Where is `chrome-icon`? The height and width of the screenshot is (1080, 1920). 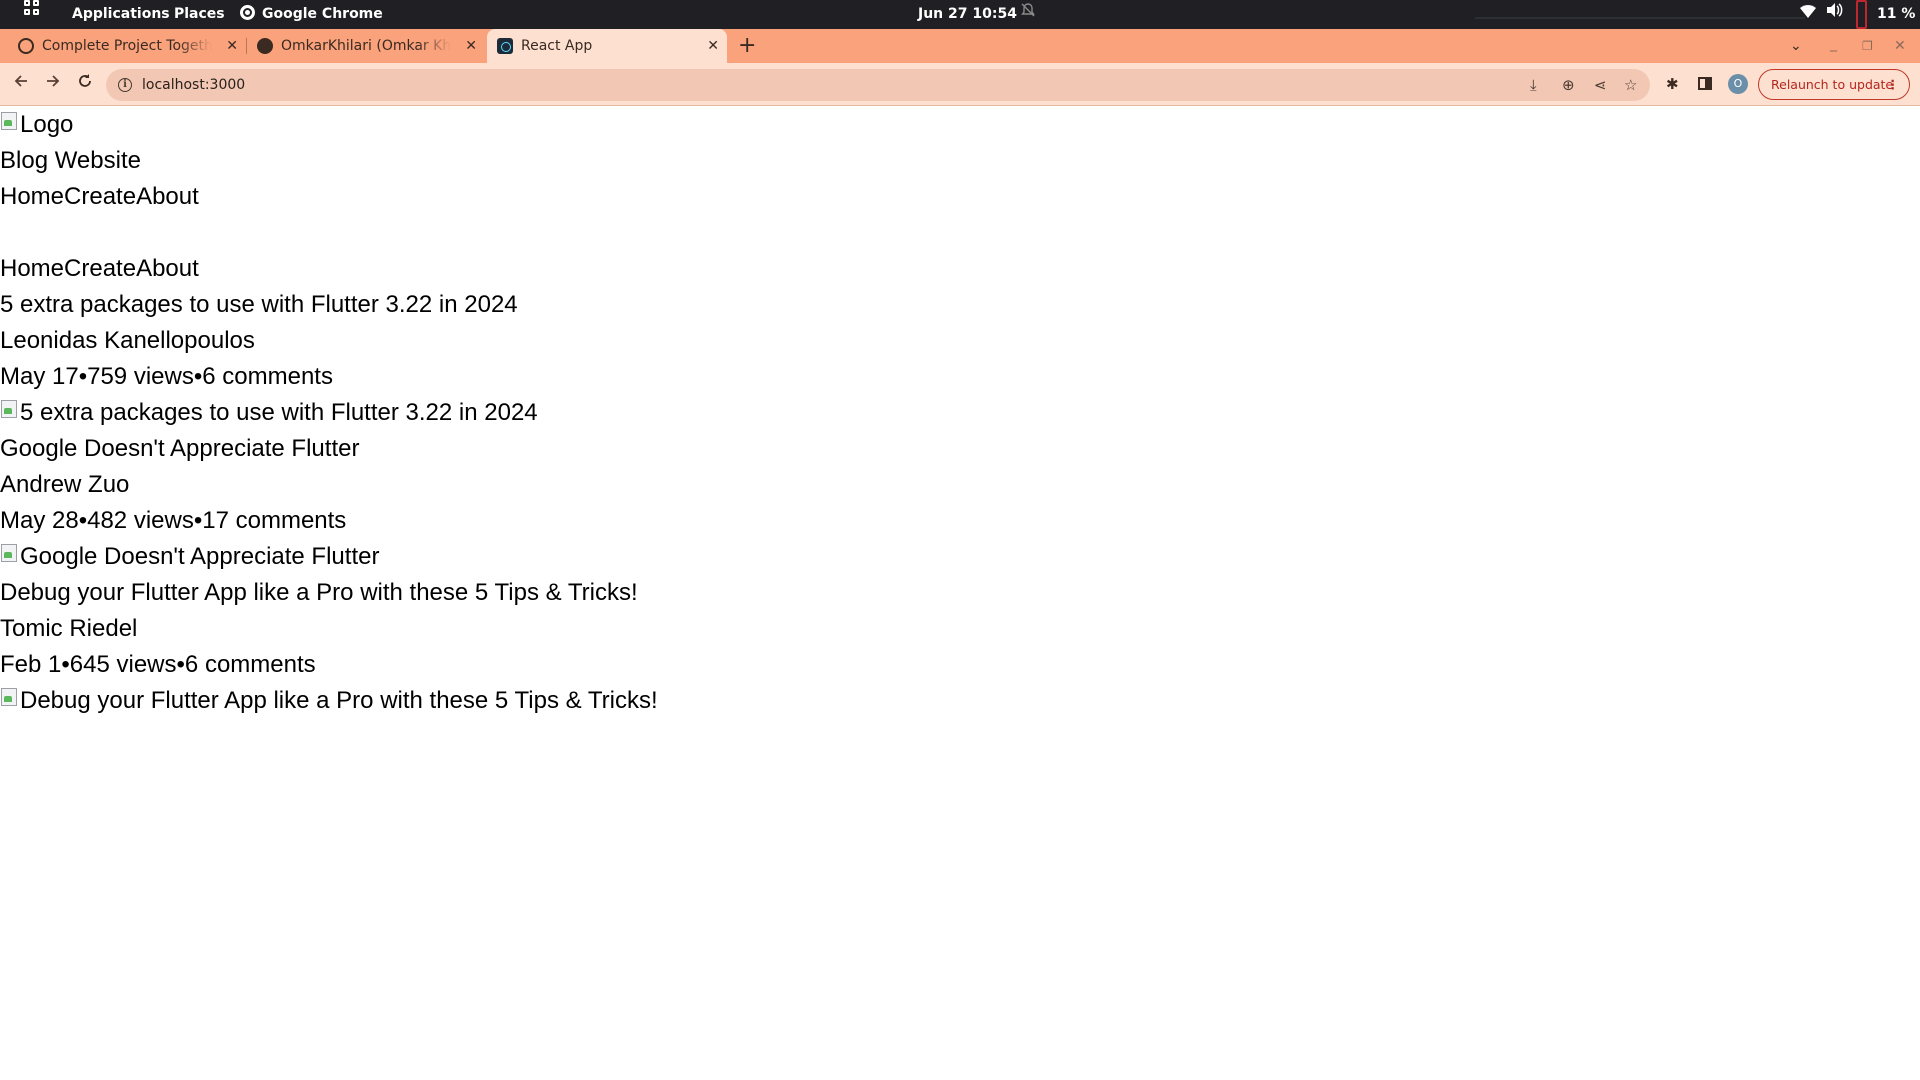 chrome-icon is located at coordinates (247, 12).